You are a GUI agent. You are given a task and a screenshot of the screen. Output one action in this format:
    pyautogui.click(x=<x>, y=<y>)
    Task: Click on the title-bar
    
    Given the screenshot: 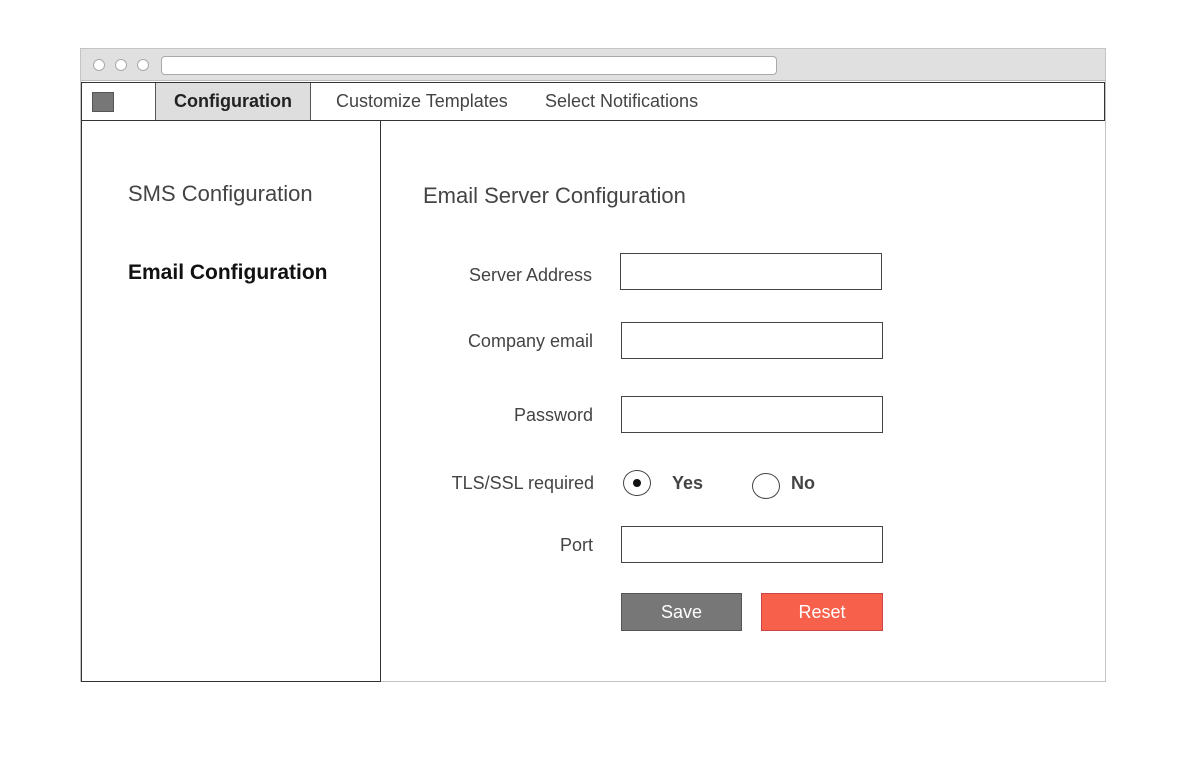 What is the action you would take?
    pyautogui.click(x=593, y=65)
    